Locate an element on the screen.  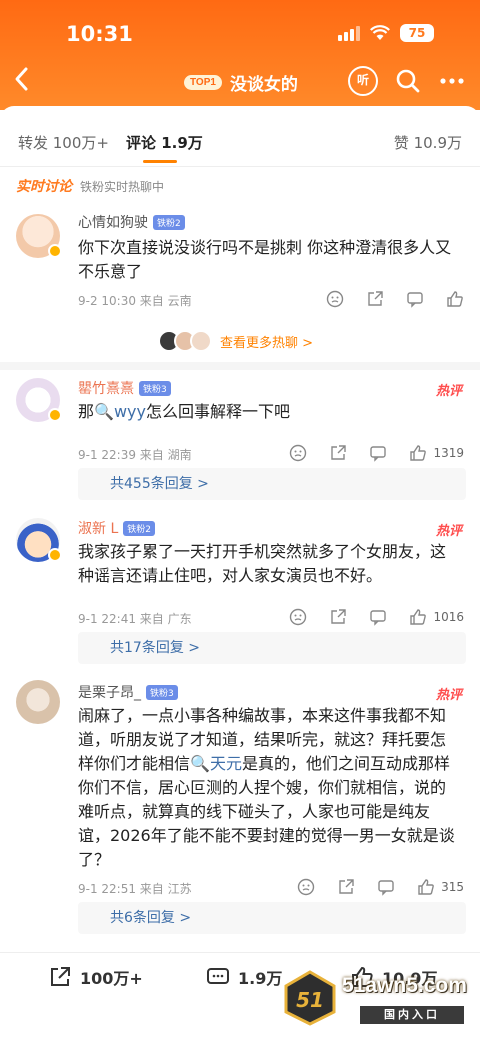
comment-header: 是栗子昂_ 铁粉3 is located at coordinates (128, 692).